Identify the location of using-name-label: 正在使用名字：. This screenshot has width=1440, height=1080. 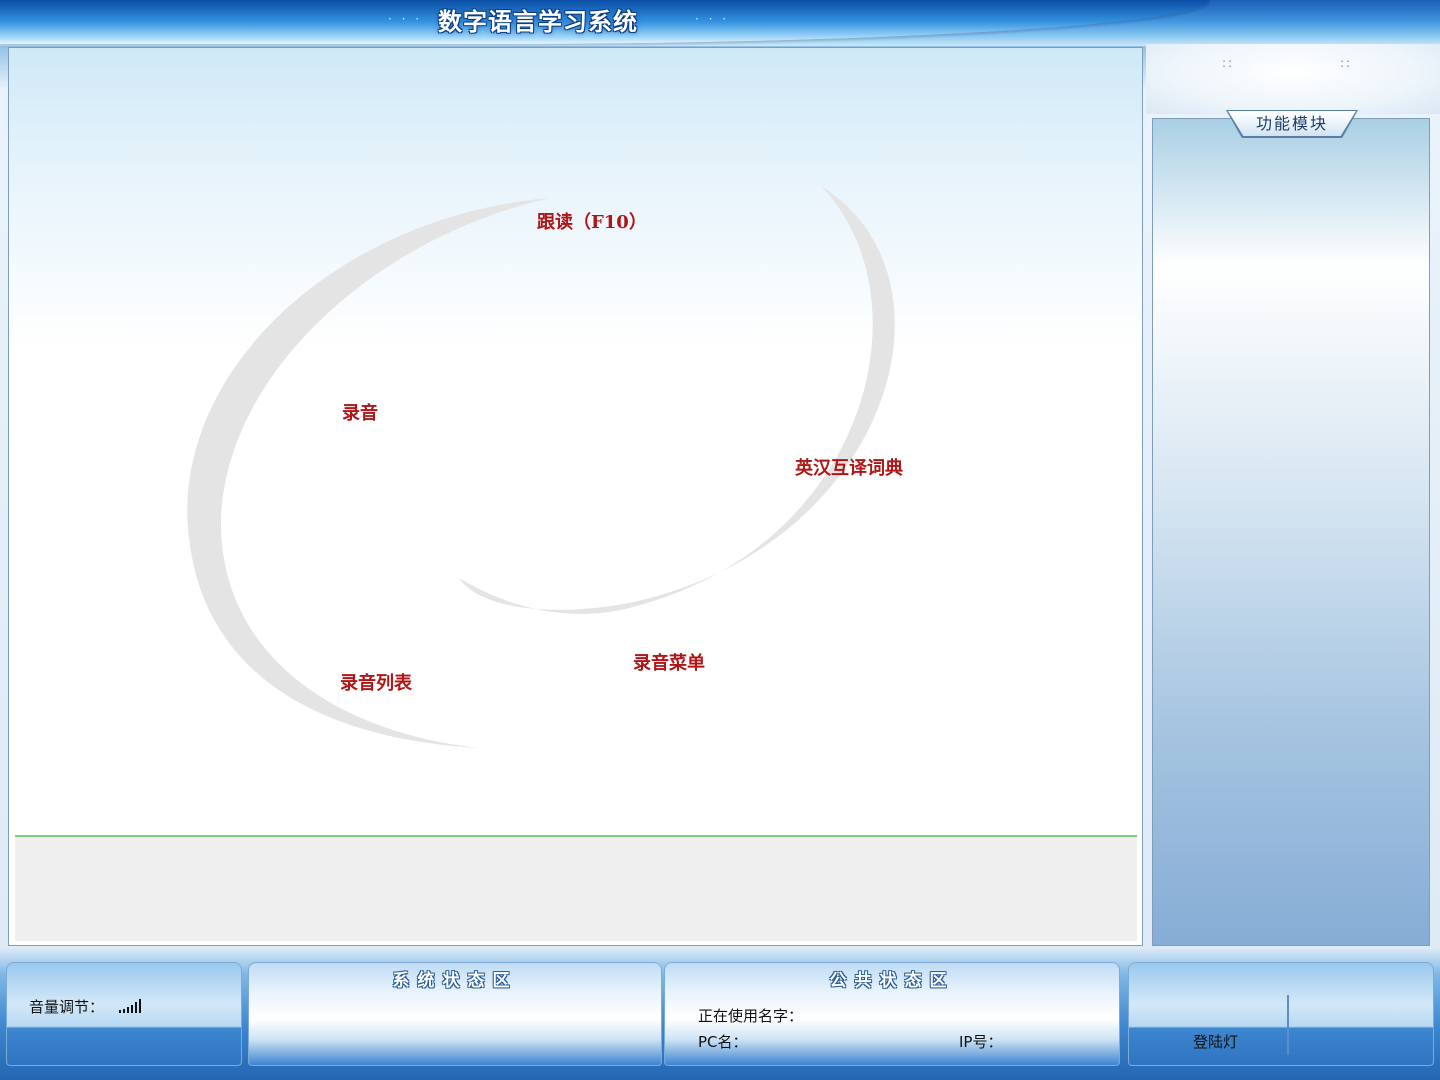
(751, 1016).